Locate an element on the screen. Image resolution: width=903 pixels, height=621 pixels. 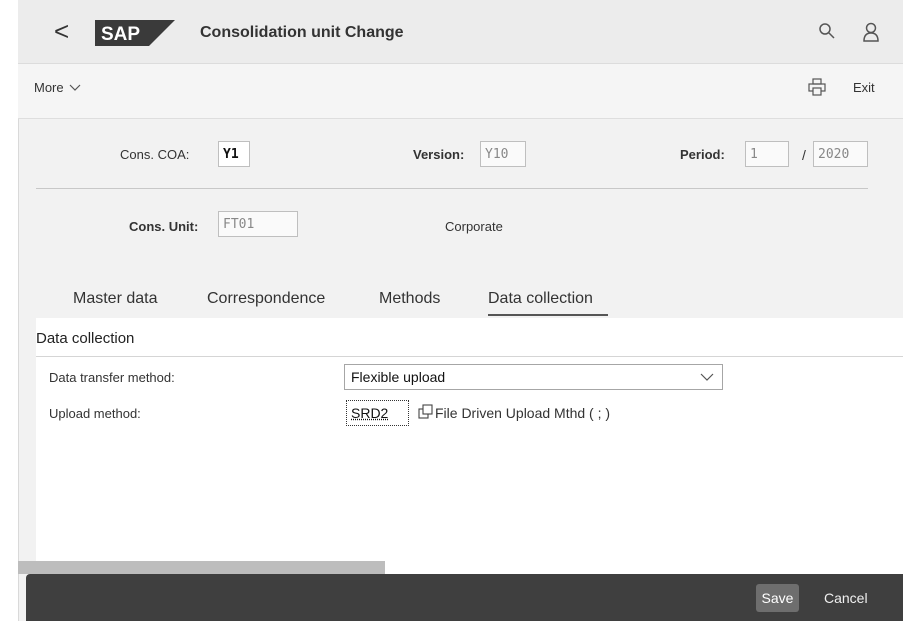
cons-unit-label: Cons. Unit: is located at coordinates (164, 226).